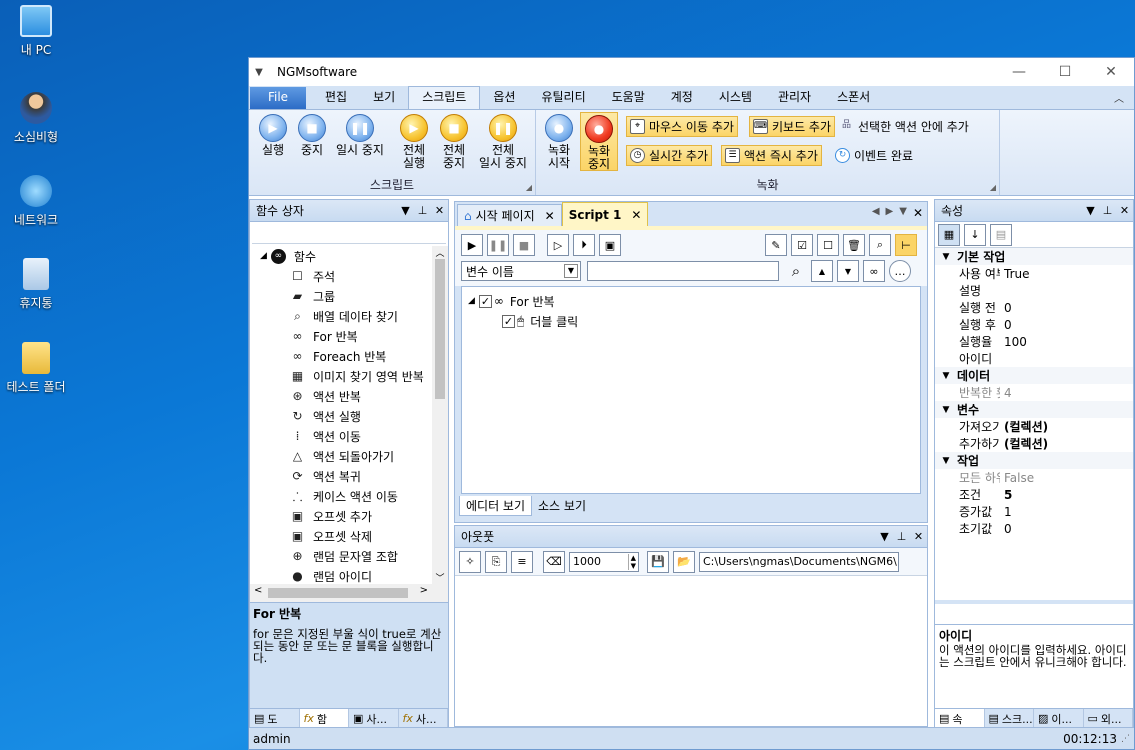  What do you see at coordinates (369, 536) in the screenshot?
I see `function-item: ▣ 오프셋 삭제` at bounding box center [369, 536].